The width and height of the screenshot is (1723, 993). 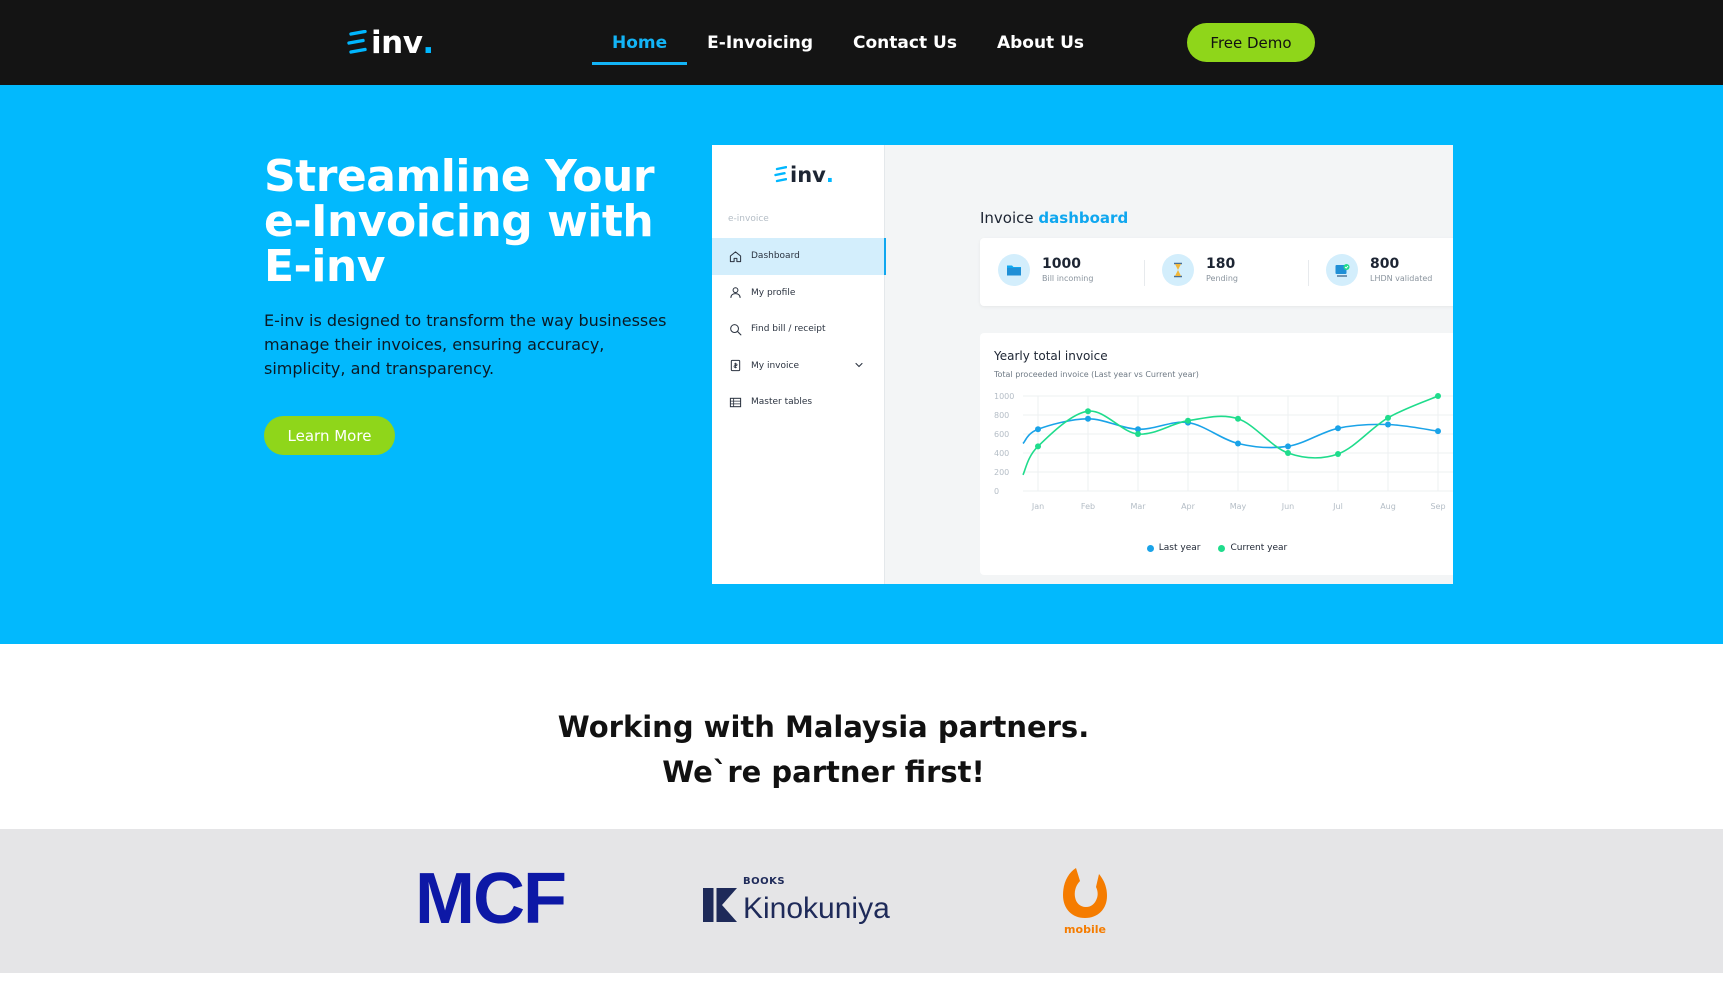 I want to click on data-point-last-year-jul, so click(x=1338, y=428).